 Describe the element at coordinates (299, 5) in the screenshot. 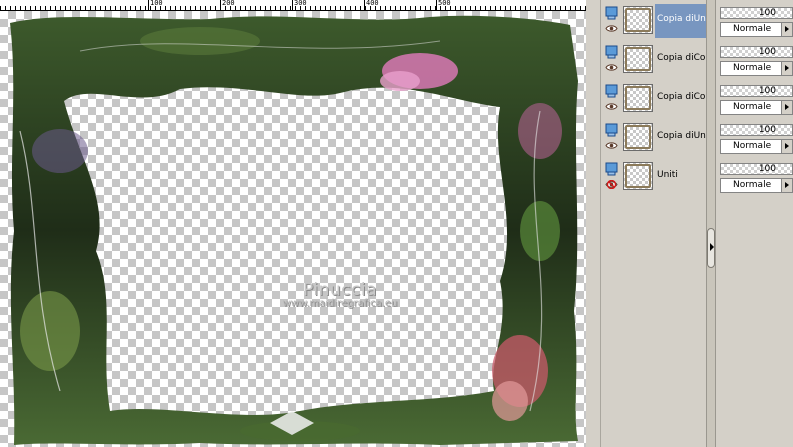

I see `ruler-label: 300` at that location.